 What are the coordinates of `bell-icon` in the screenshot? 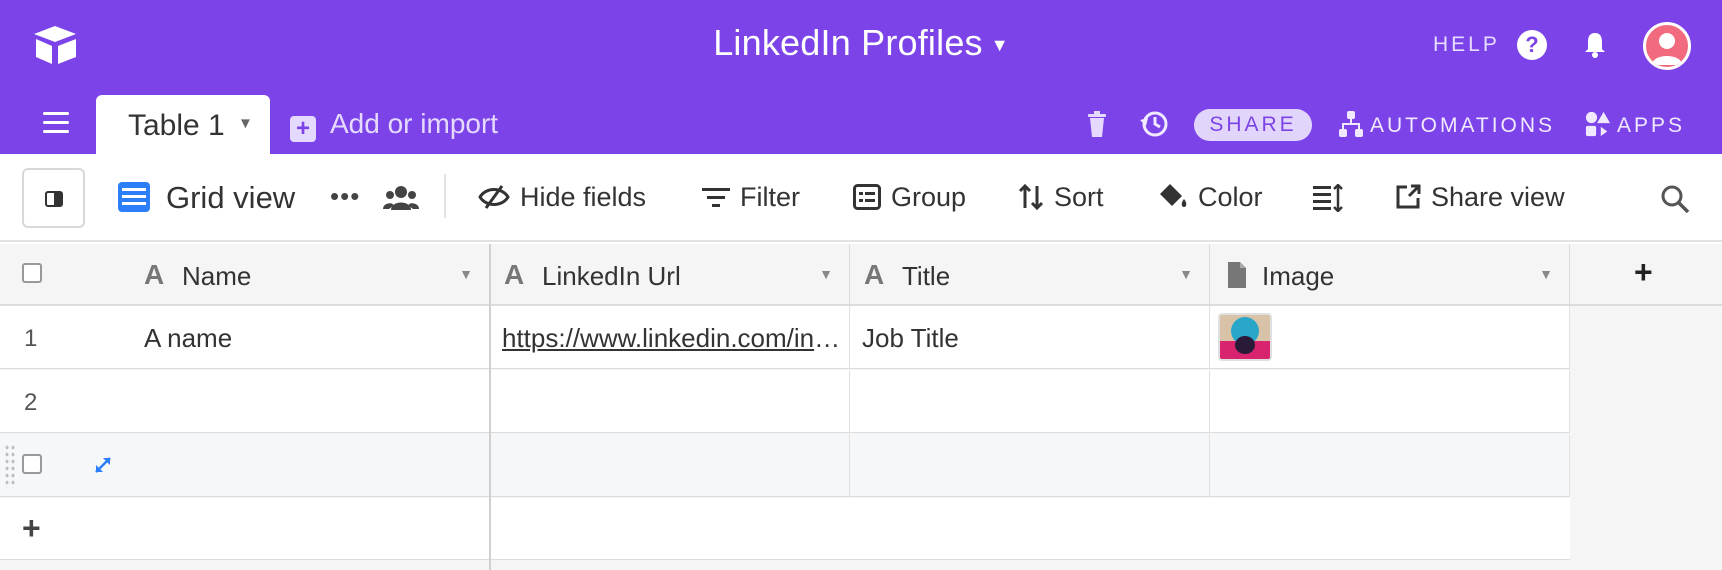 It's located at (1595, 45).